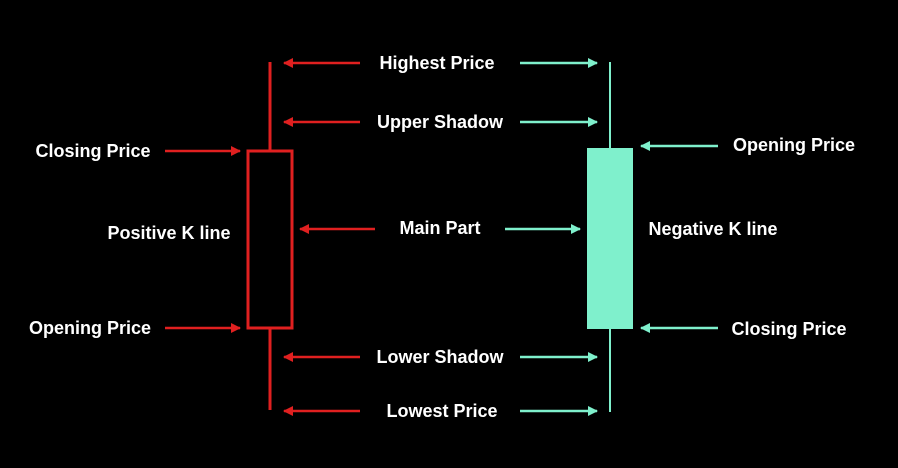  What do you see at coordinates (436, 63) in the screenshot?
I see `label-highest-price: Highest Price` at bounding box center [436, 63].